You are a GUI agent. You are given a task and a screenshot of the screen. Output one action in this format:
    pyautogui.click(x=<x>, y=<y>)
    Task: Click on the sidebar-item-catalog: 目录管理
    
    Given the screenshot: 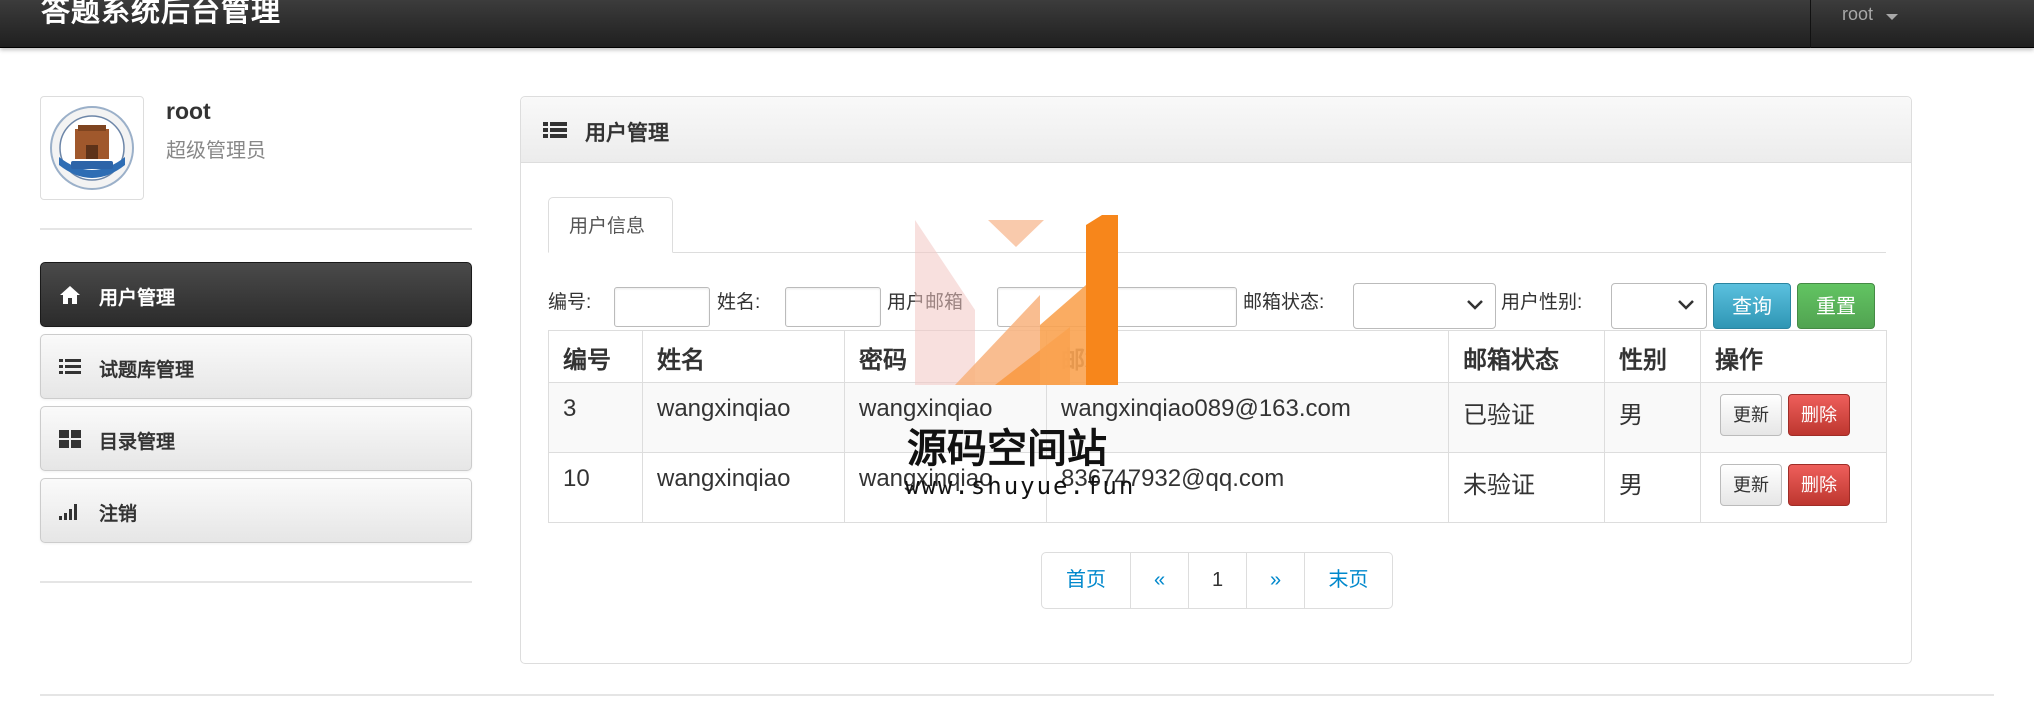 What is the action you would take?
    pyautogui.click(x=256, y=438)
    